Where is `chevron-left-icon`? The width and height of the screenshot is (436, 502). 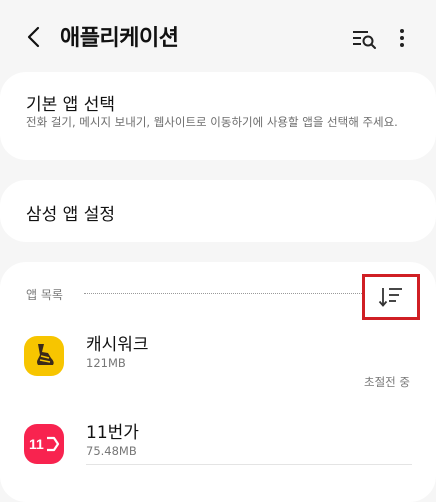 chevron-left-icon is located at coordinates (33, 37).